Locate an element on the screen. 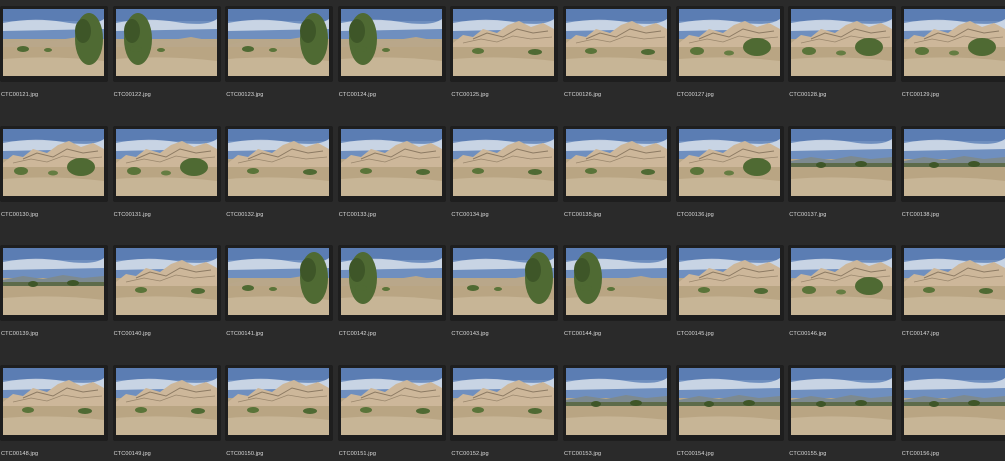  thumbnail-item: CTC00144.jpg is located at coordinates (617, 302).